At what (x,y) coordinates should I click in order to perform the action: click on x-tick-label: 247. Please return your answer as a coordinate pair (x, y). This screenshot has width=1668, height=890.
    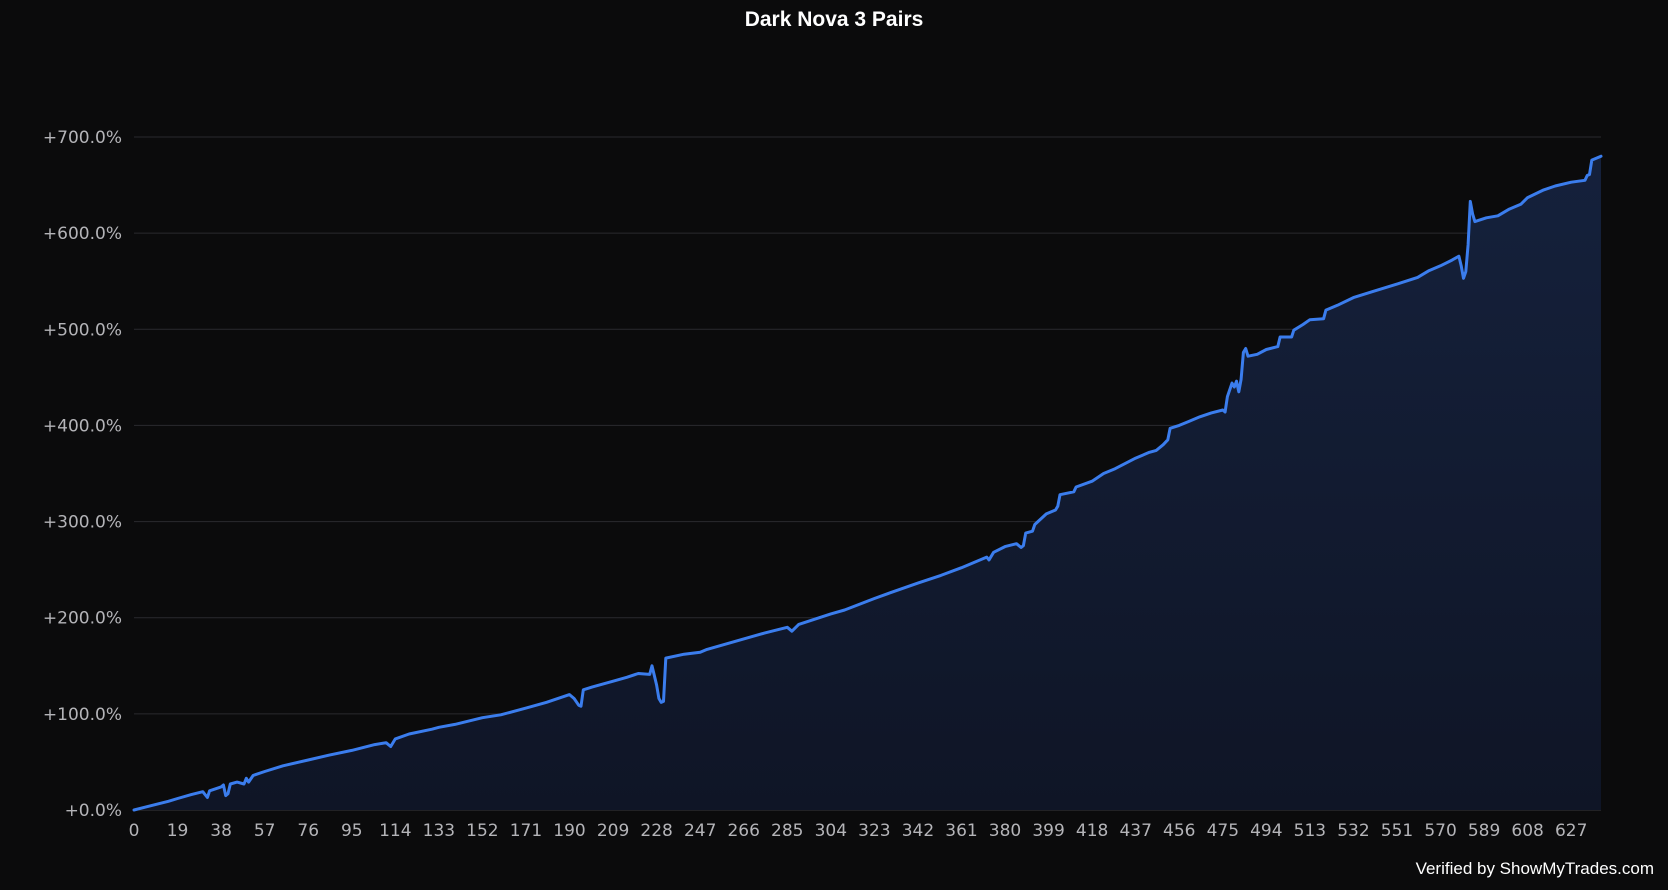
    Looking at the image, I should click on (700, 831).